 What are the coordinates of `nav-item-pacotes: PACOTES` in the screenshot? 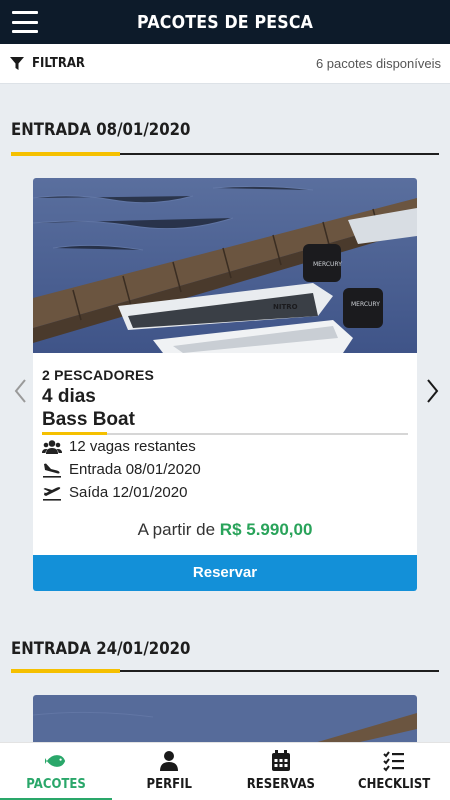 It's located at (56, 771).